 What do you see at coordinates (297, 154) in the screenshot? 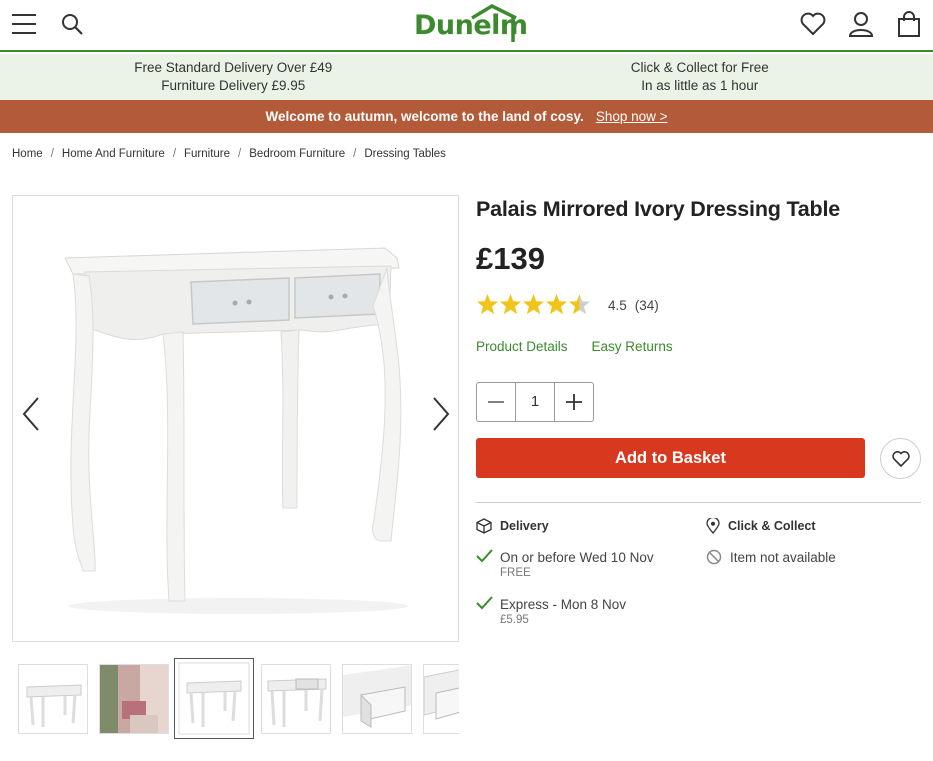
I see `breadcrumb-bedroom-furniture: Bedroom Furniture` at bounding box center [297, 154].